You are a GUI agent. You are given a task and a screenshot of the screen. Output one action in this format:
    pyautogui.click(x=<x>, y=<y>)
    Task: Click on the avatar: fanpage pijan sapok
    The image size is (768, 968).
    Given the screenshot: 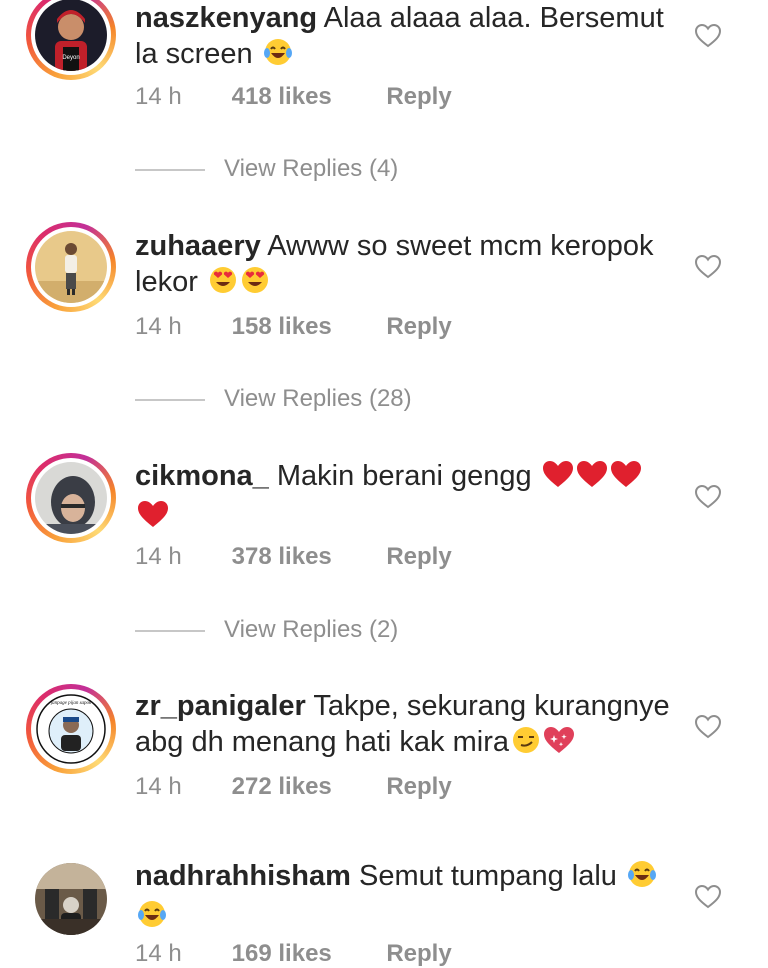 What is the action you would take?
    pyautogui.click(x=71, y=729)
    